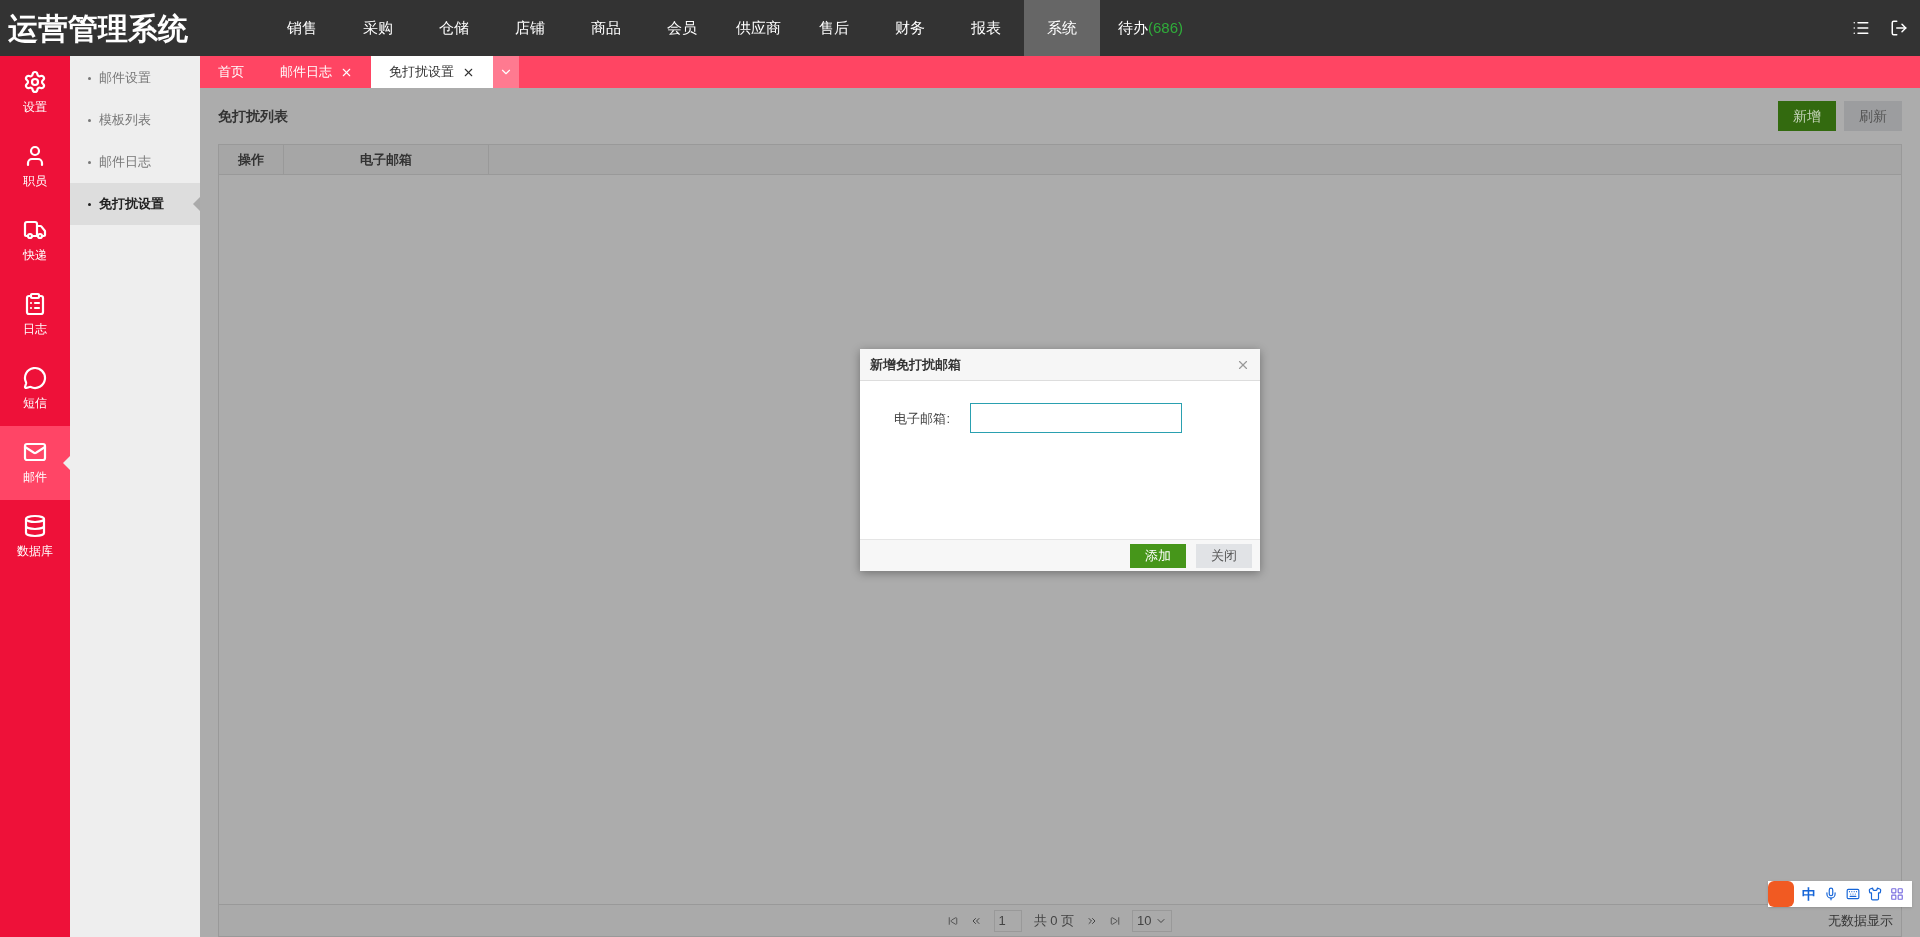 The width and height of the screenshot is (1920, 937). I want to click on keyboard-icon, so click(1853, 894).